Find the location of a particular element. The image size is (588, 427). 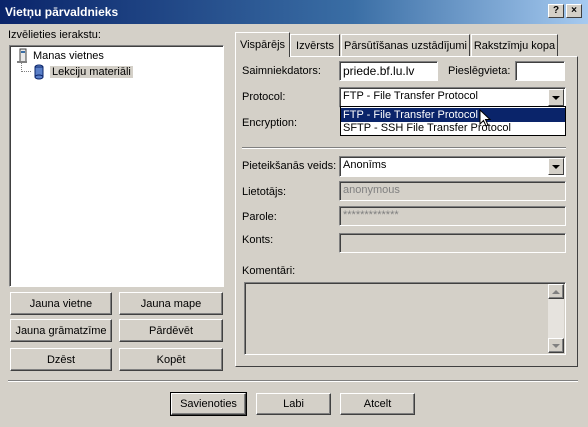

delete-button: Dzēst is located at coordinates (61, 359).